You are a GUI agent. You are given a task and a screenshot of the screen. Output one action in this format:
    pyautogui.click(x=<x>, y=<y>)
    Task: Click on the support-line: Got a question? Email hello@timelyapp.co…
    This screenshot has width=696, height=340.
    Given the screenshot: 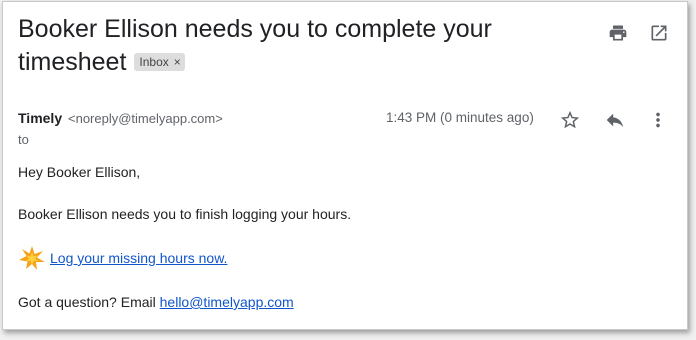 What is the action you would take?
    pyautogui.click(x=156, y=302)
    